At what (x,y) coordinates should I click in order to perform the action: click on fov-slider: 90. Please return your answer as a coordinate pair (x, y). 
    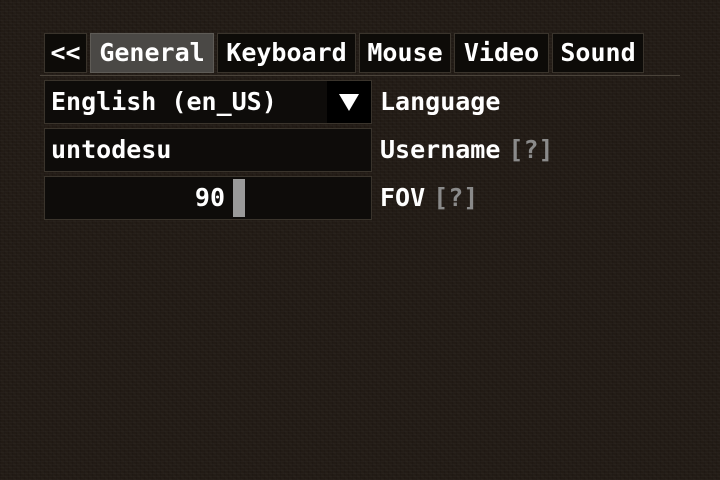
    Looking at the image, I should click on (208, 198).